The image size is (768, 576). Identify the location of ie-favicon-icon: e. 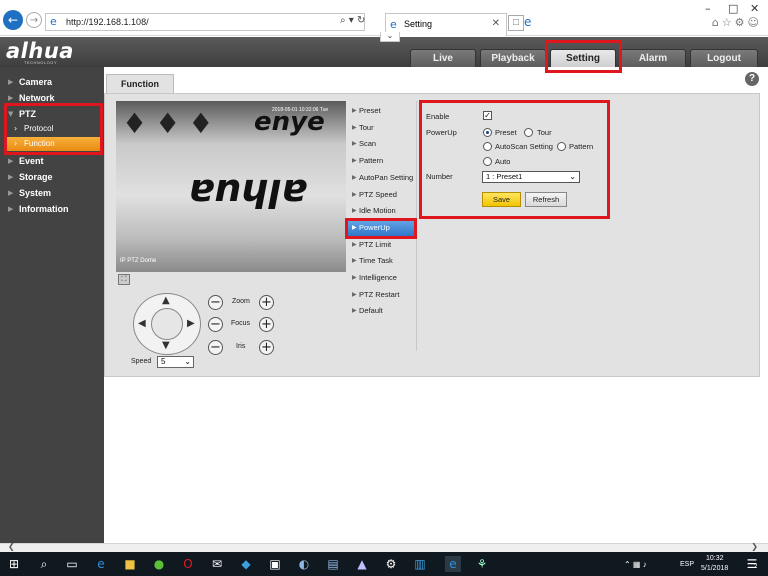
(393, 24).